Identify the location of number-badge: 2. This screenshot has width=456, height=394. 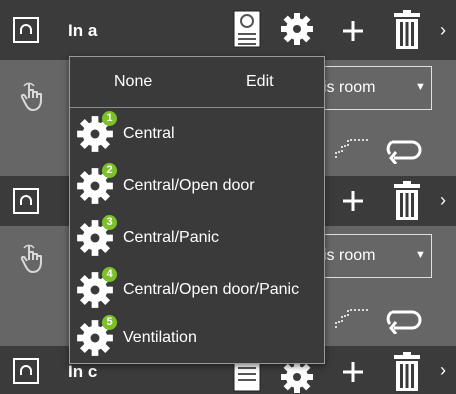
(109, 170).